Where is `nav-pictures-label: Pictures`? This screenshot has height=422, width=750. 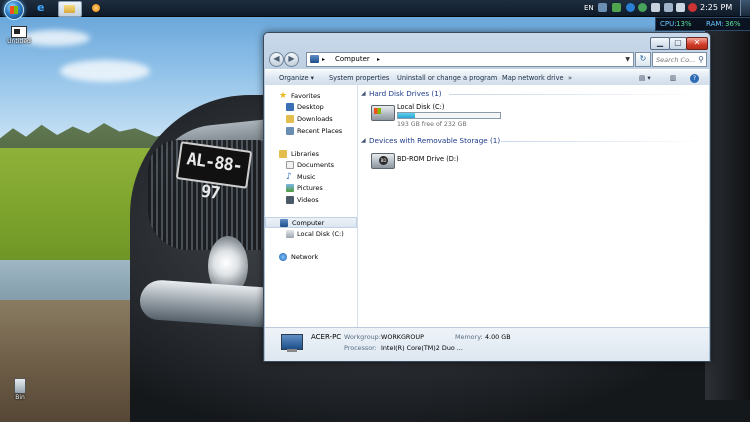 nav-pictures-label: Pictures is located at coordinates (310, 188).